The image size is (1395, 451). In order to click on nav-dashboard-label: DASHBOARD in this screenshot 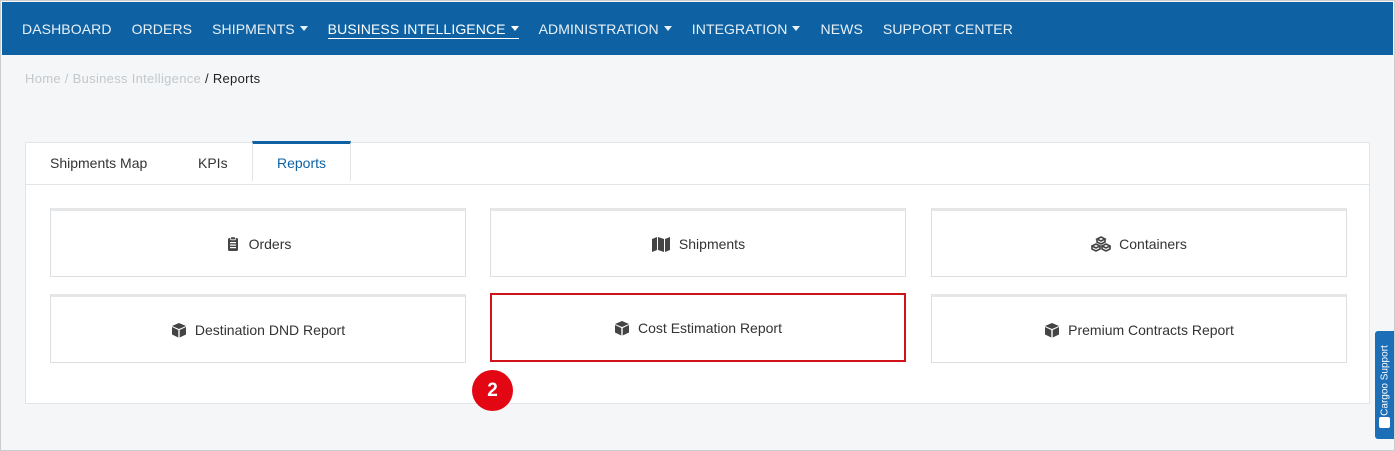, I will do `click(67, 28)`.